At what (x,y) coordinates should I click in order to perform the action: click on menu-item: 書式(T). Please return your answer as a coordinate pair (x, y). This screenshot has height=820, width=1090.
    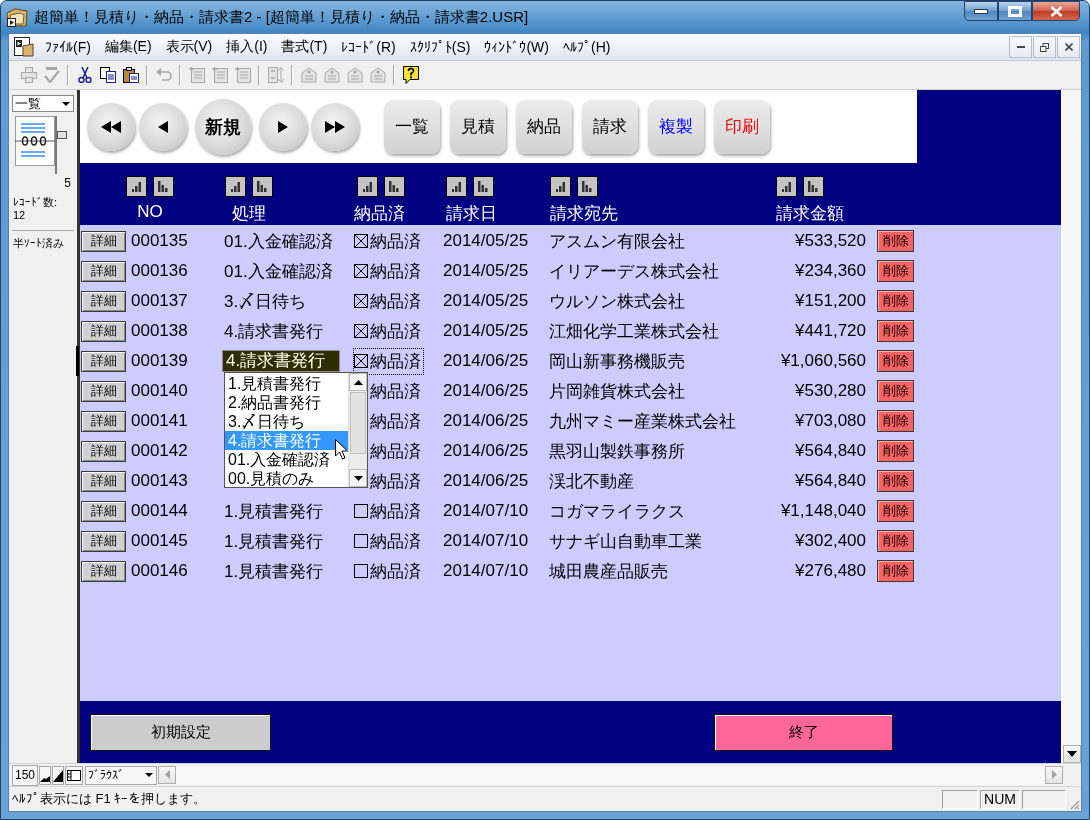
    Looking at the image, I should click on (304, 47).